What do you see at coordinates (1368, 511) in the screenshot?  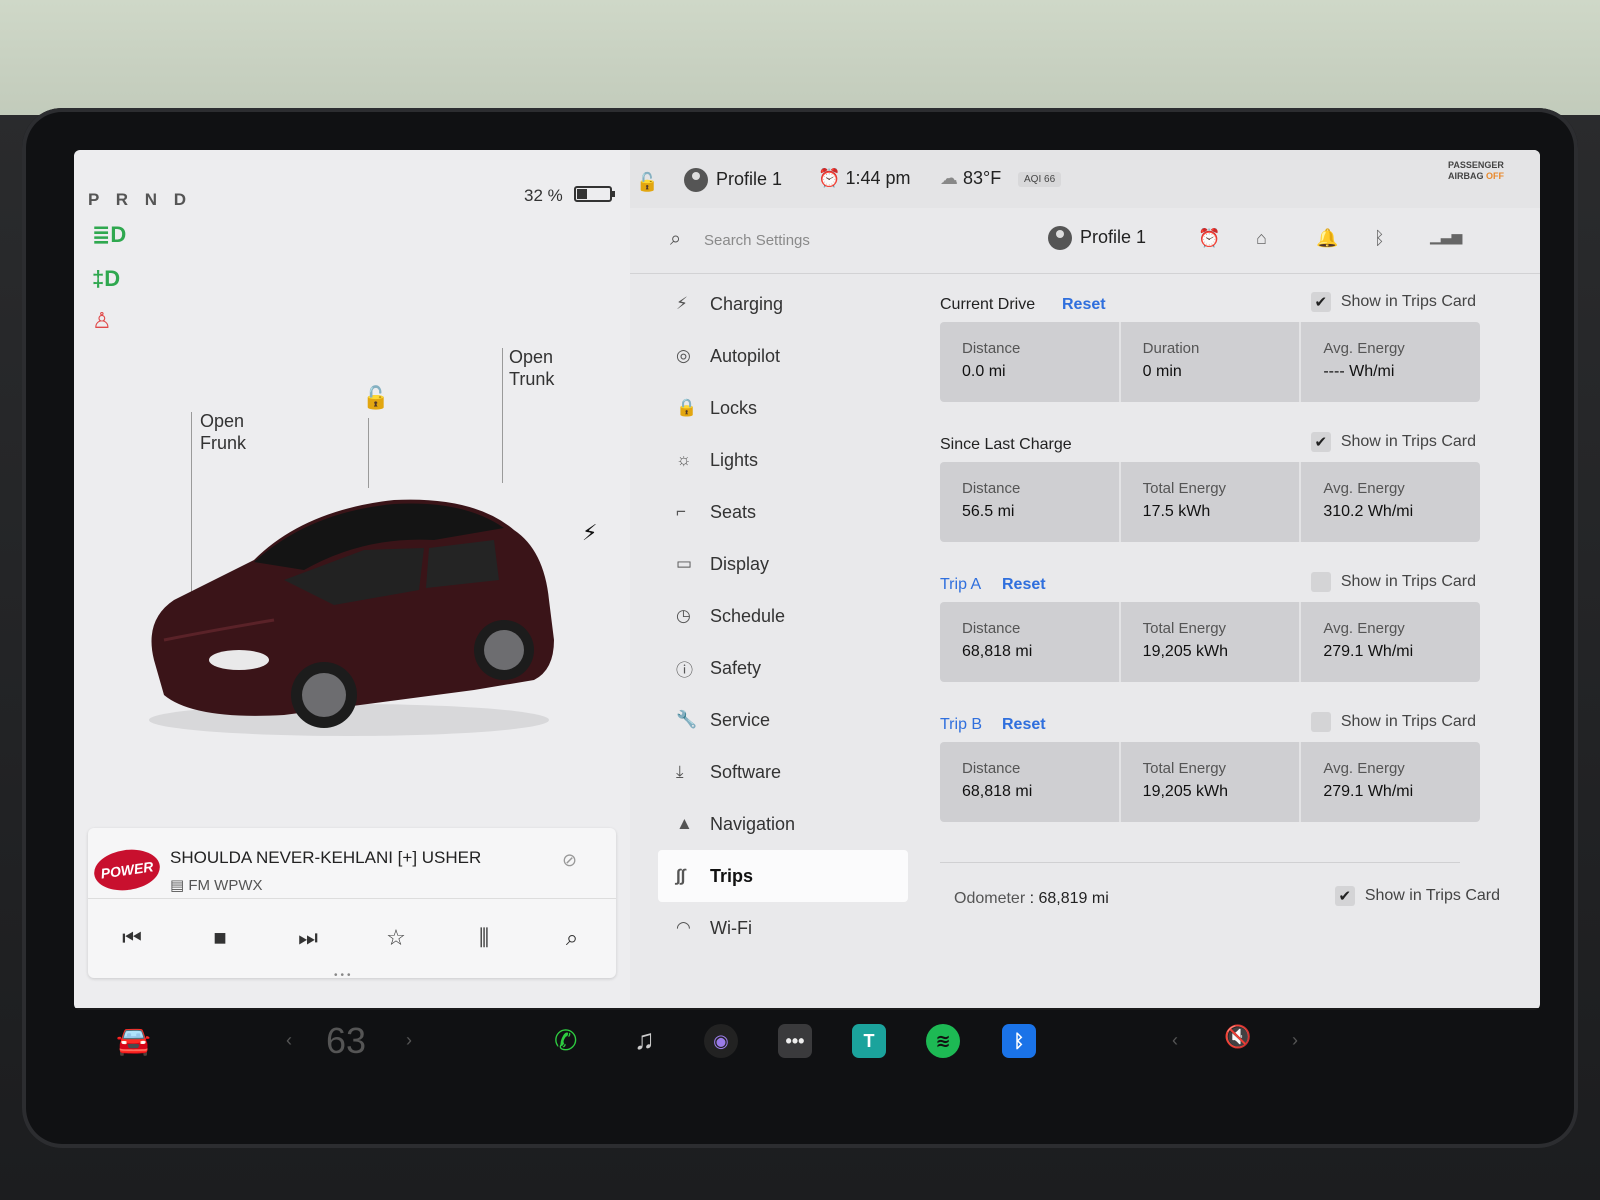 I see `stat-value: 310.2 Wh/mi` at bounding box center [1368, 511].